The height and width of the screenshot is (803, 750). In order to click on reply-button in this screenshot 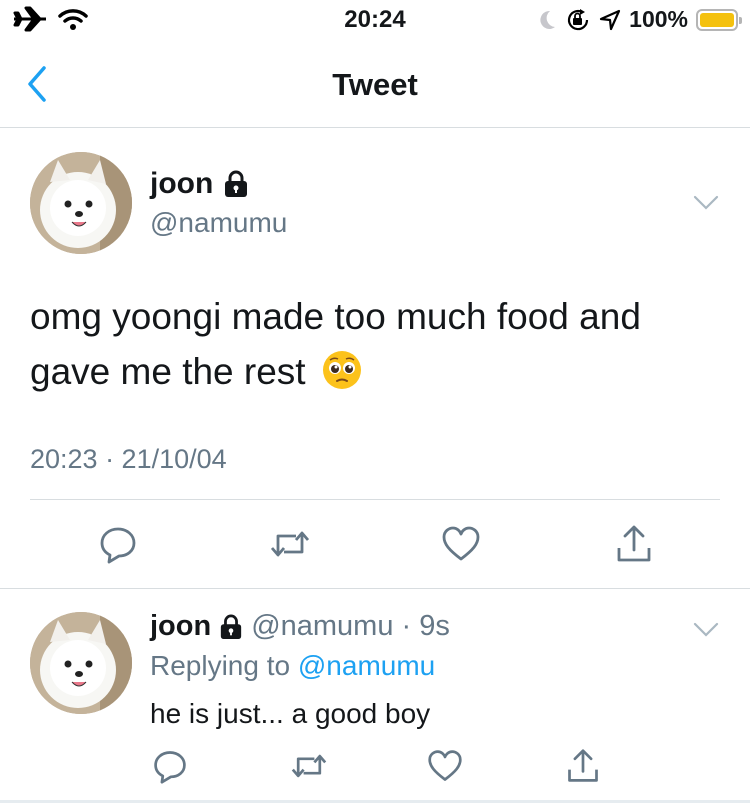, I will do `click(118, 544)`.